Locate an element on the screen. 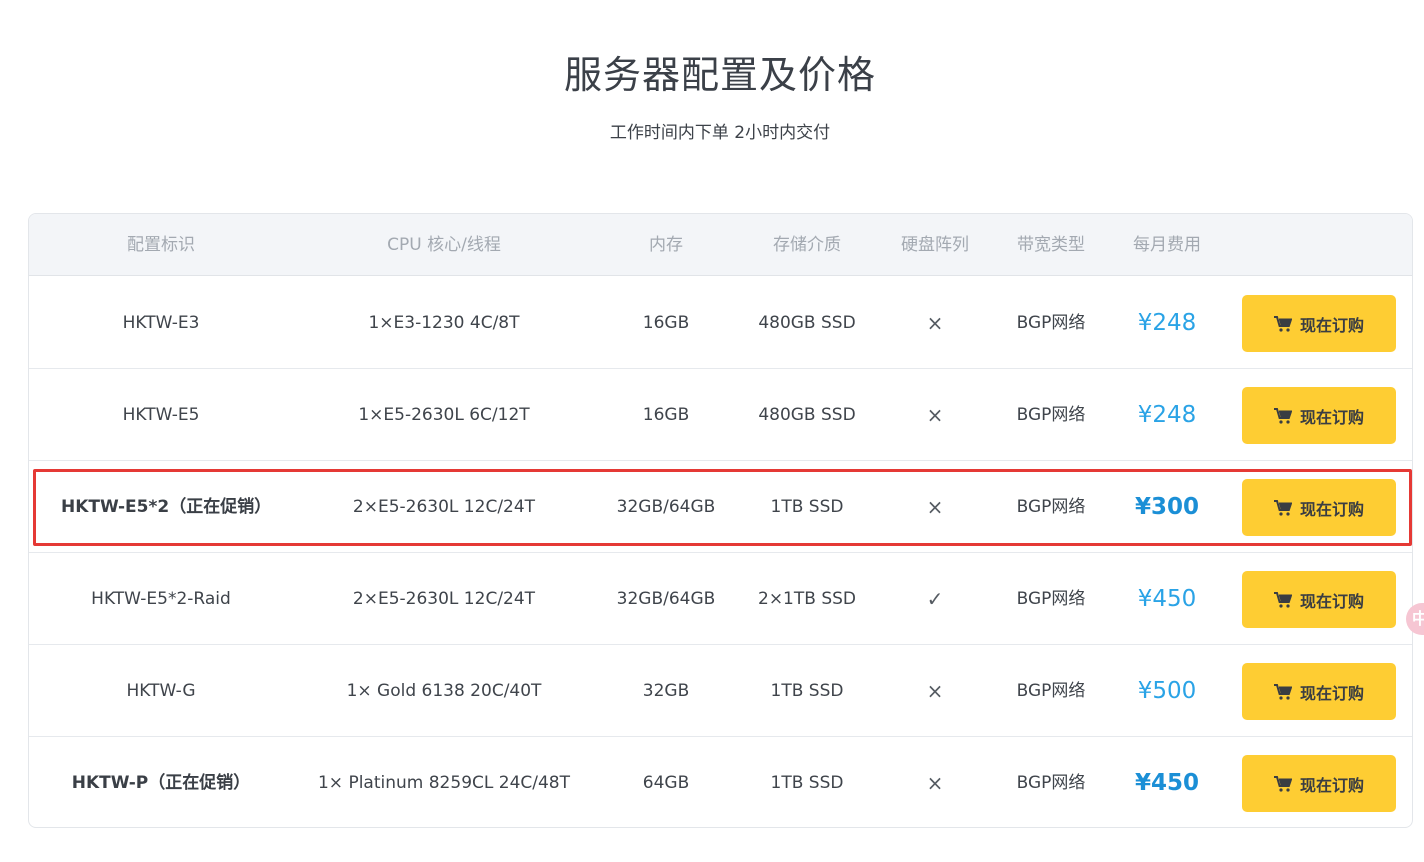 This screenshot has height=862, width=1424. cell-id: HKTW-P（正在促销） is located at coordinates (161, 783).